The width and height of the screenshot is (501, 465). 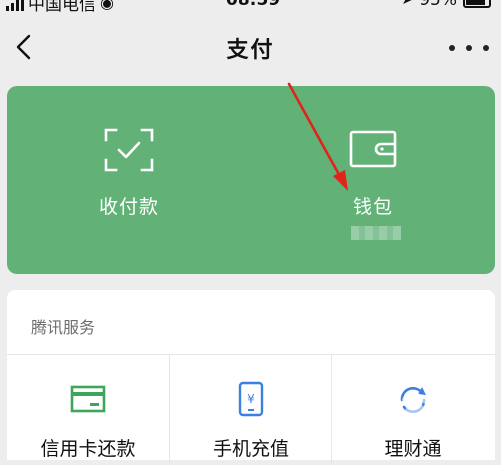 What do you see at coordinates (107, 6) in the screenshot?
I see `wifi-icon: ◉` at bounding box center [107, 6].